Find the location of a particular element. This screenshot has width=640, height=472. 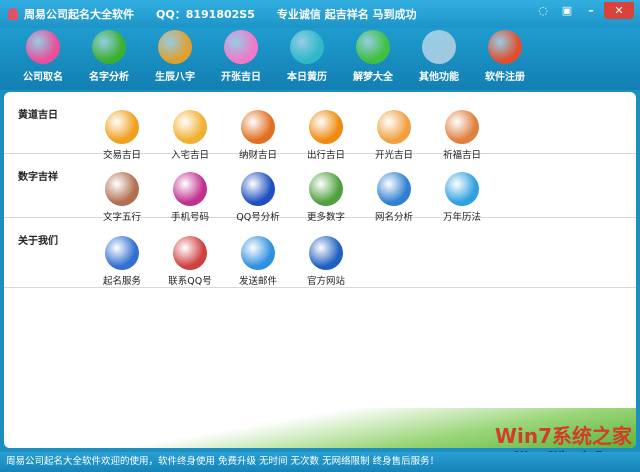

section-2: 关于我们起名服务 联系QQ号 发送邮件 官方网站 is located at coordinates (320, 253).